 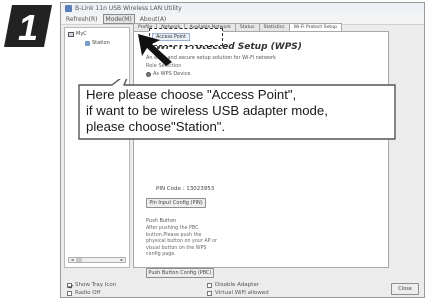 I want to click on disable-adapter-checkbox: Disable Adapter, so click(x=233, y=285).